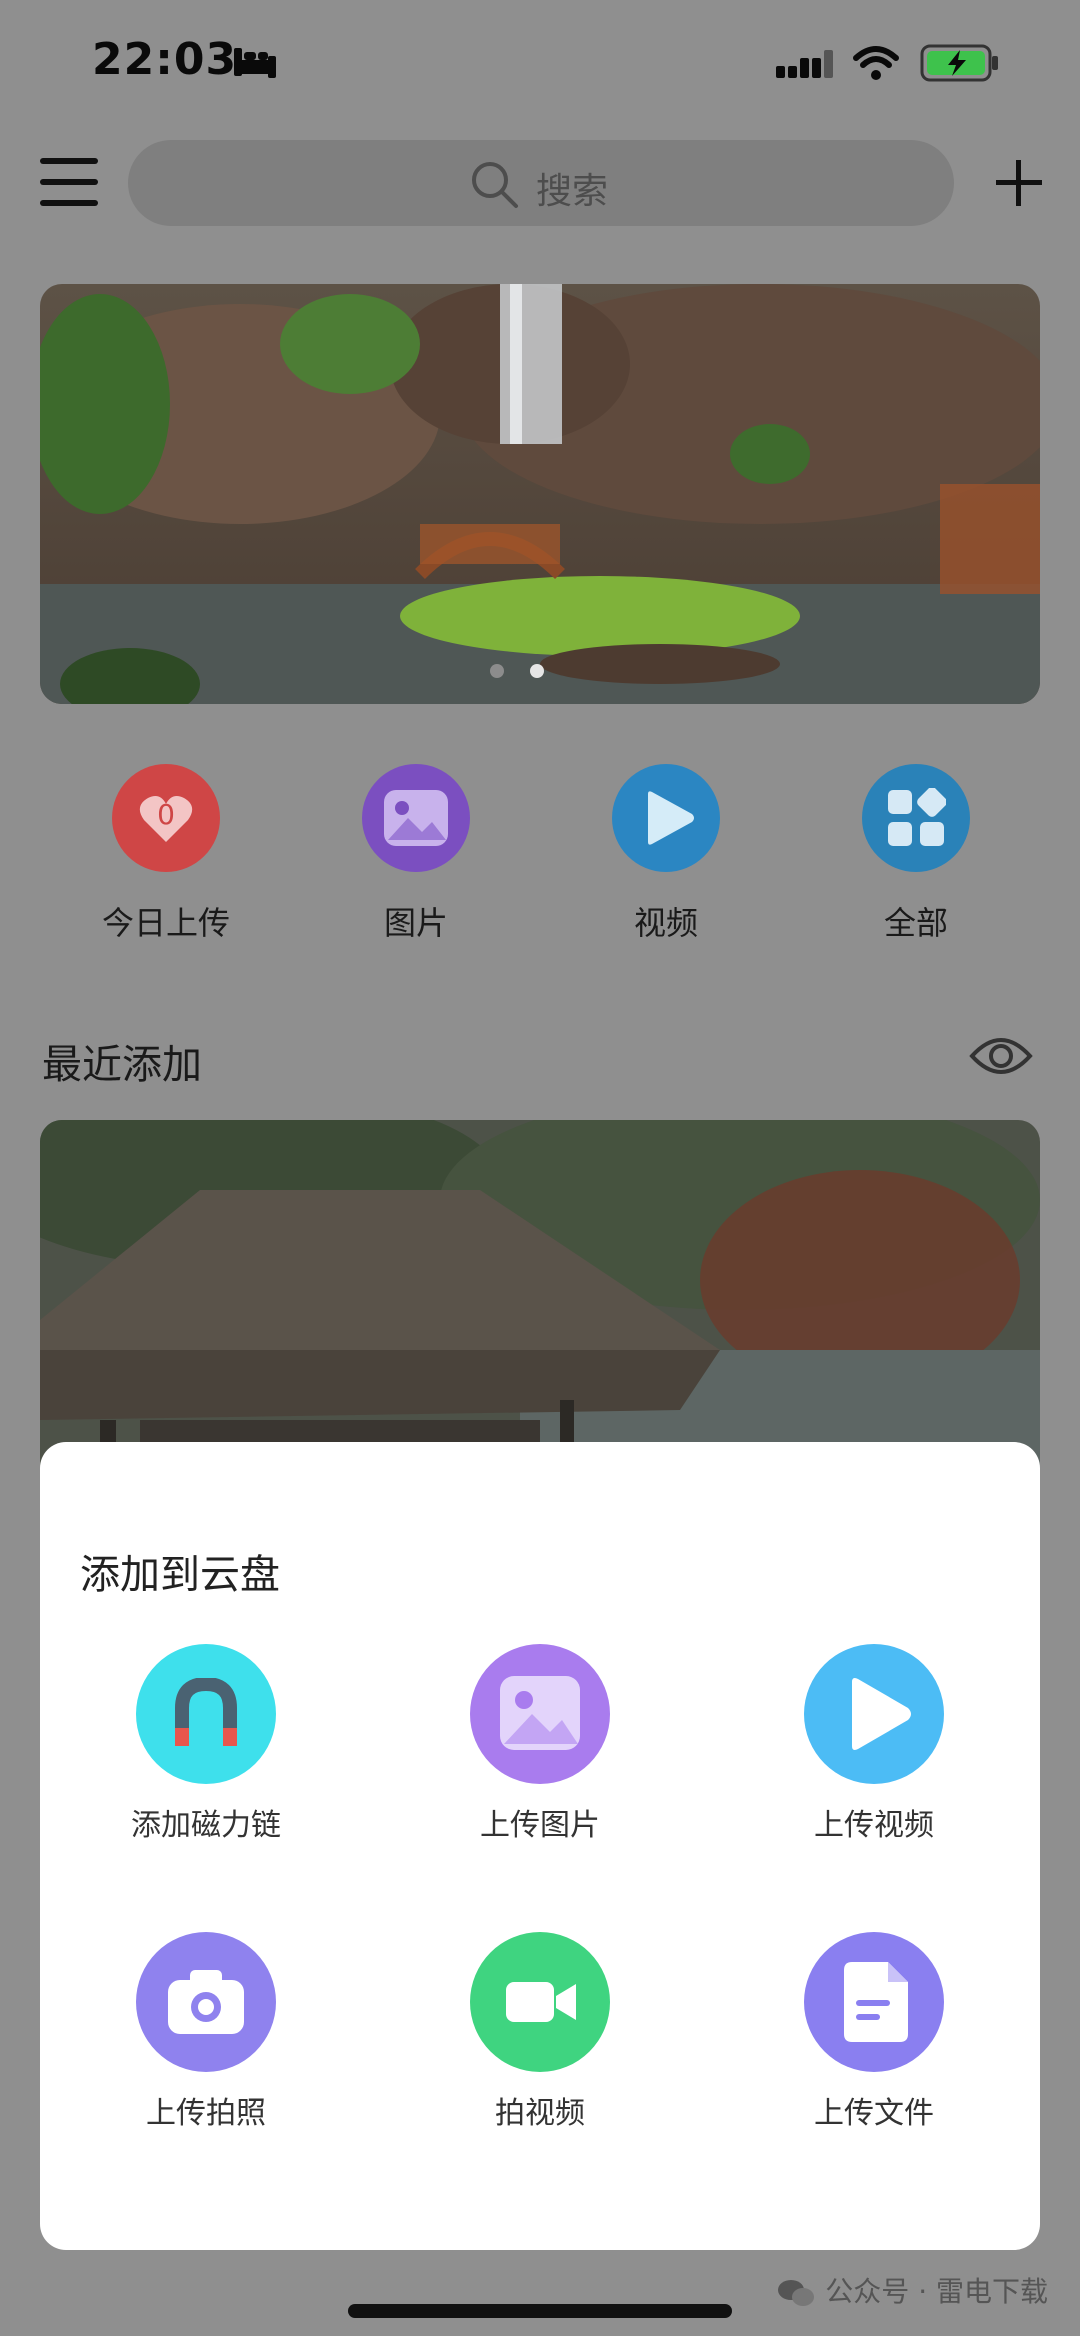  Describe the element at coordinates (936, 2291) in the screenshot. I see `watermark-text: 公众号 · 雷电下载` at that location.